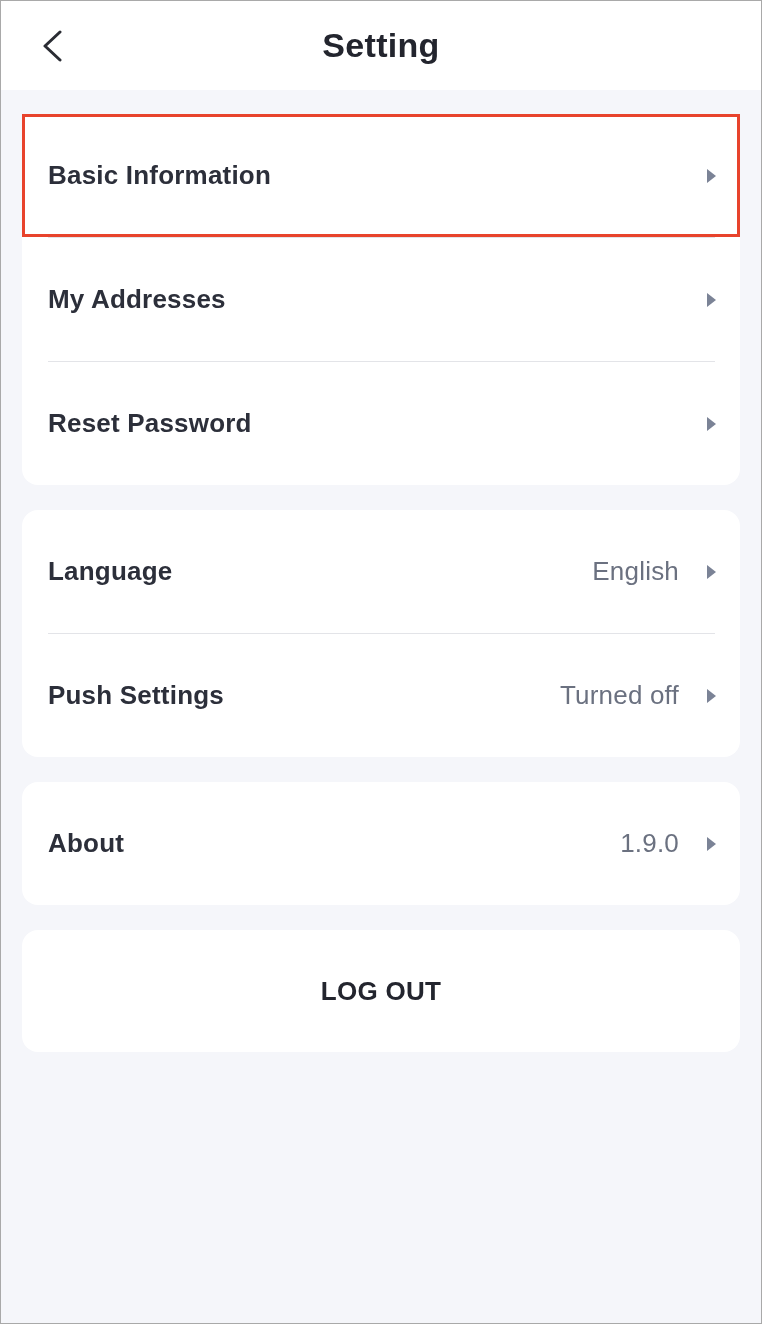  What do you see at coordinates (619, 695) in the screenshot?
I see `setting-value: Turned off` at bounding box center [619, 695].